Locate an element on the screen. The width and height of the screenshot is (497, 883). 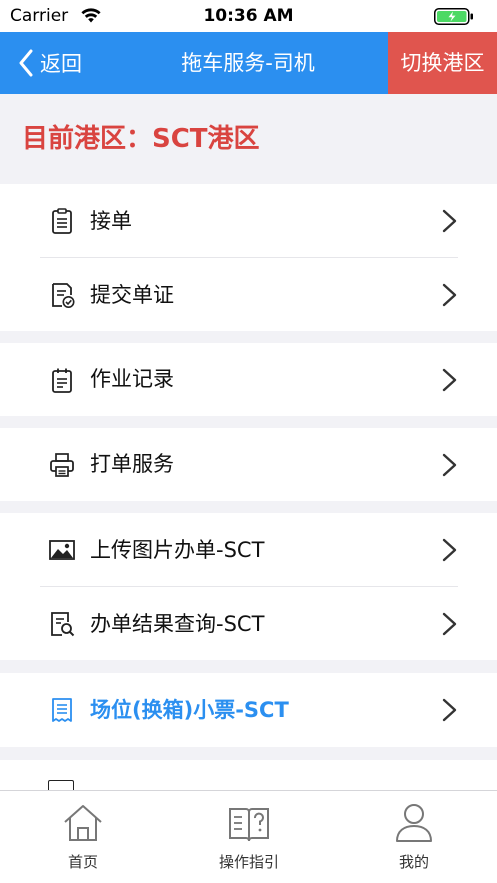
tab-mine: 我的 is located at coordinates (414, 837).